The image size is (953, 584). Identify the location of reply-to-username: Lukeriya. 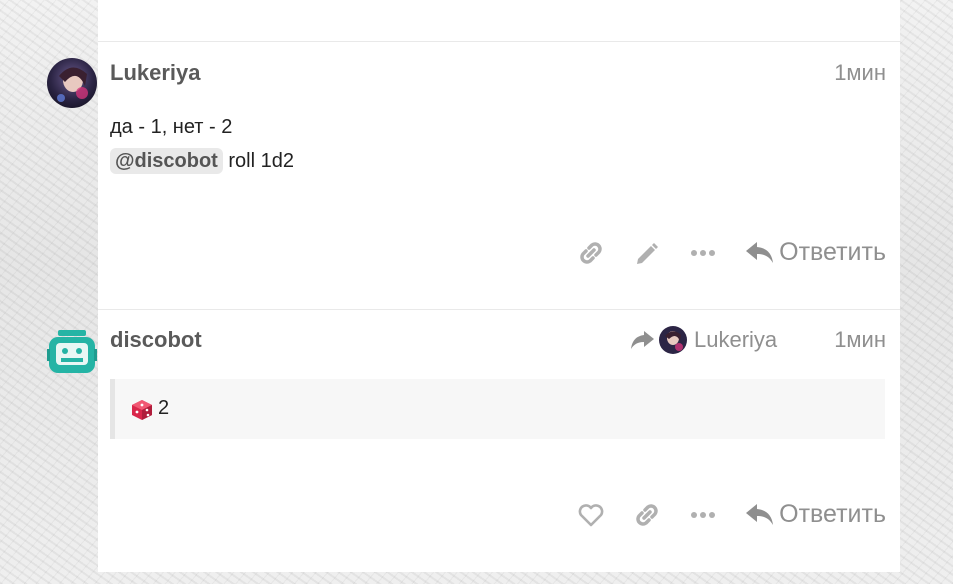
(736, 339).